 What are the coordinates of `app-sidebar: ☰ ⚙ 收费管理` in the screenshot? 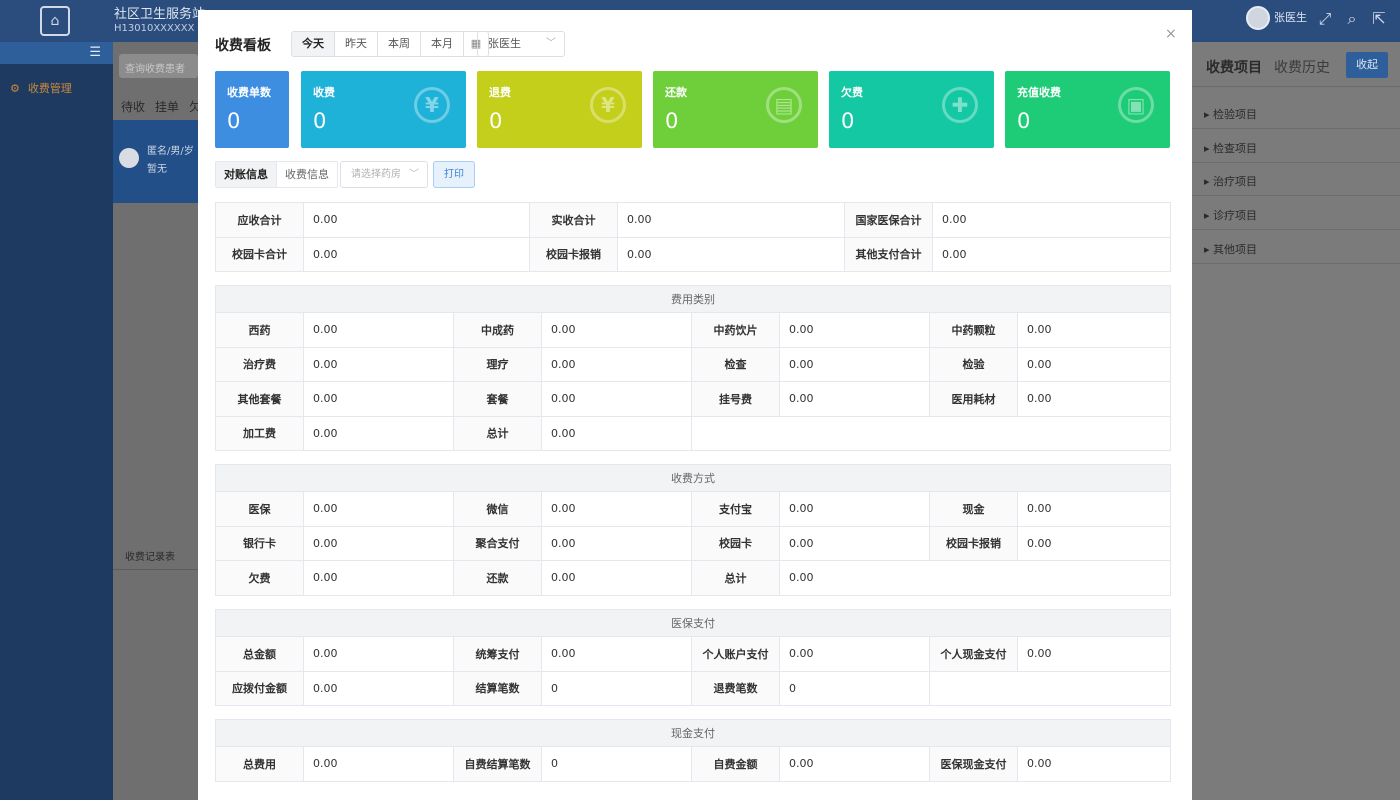 It's located at (56, 421).